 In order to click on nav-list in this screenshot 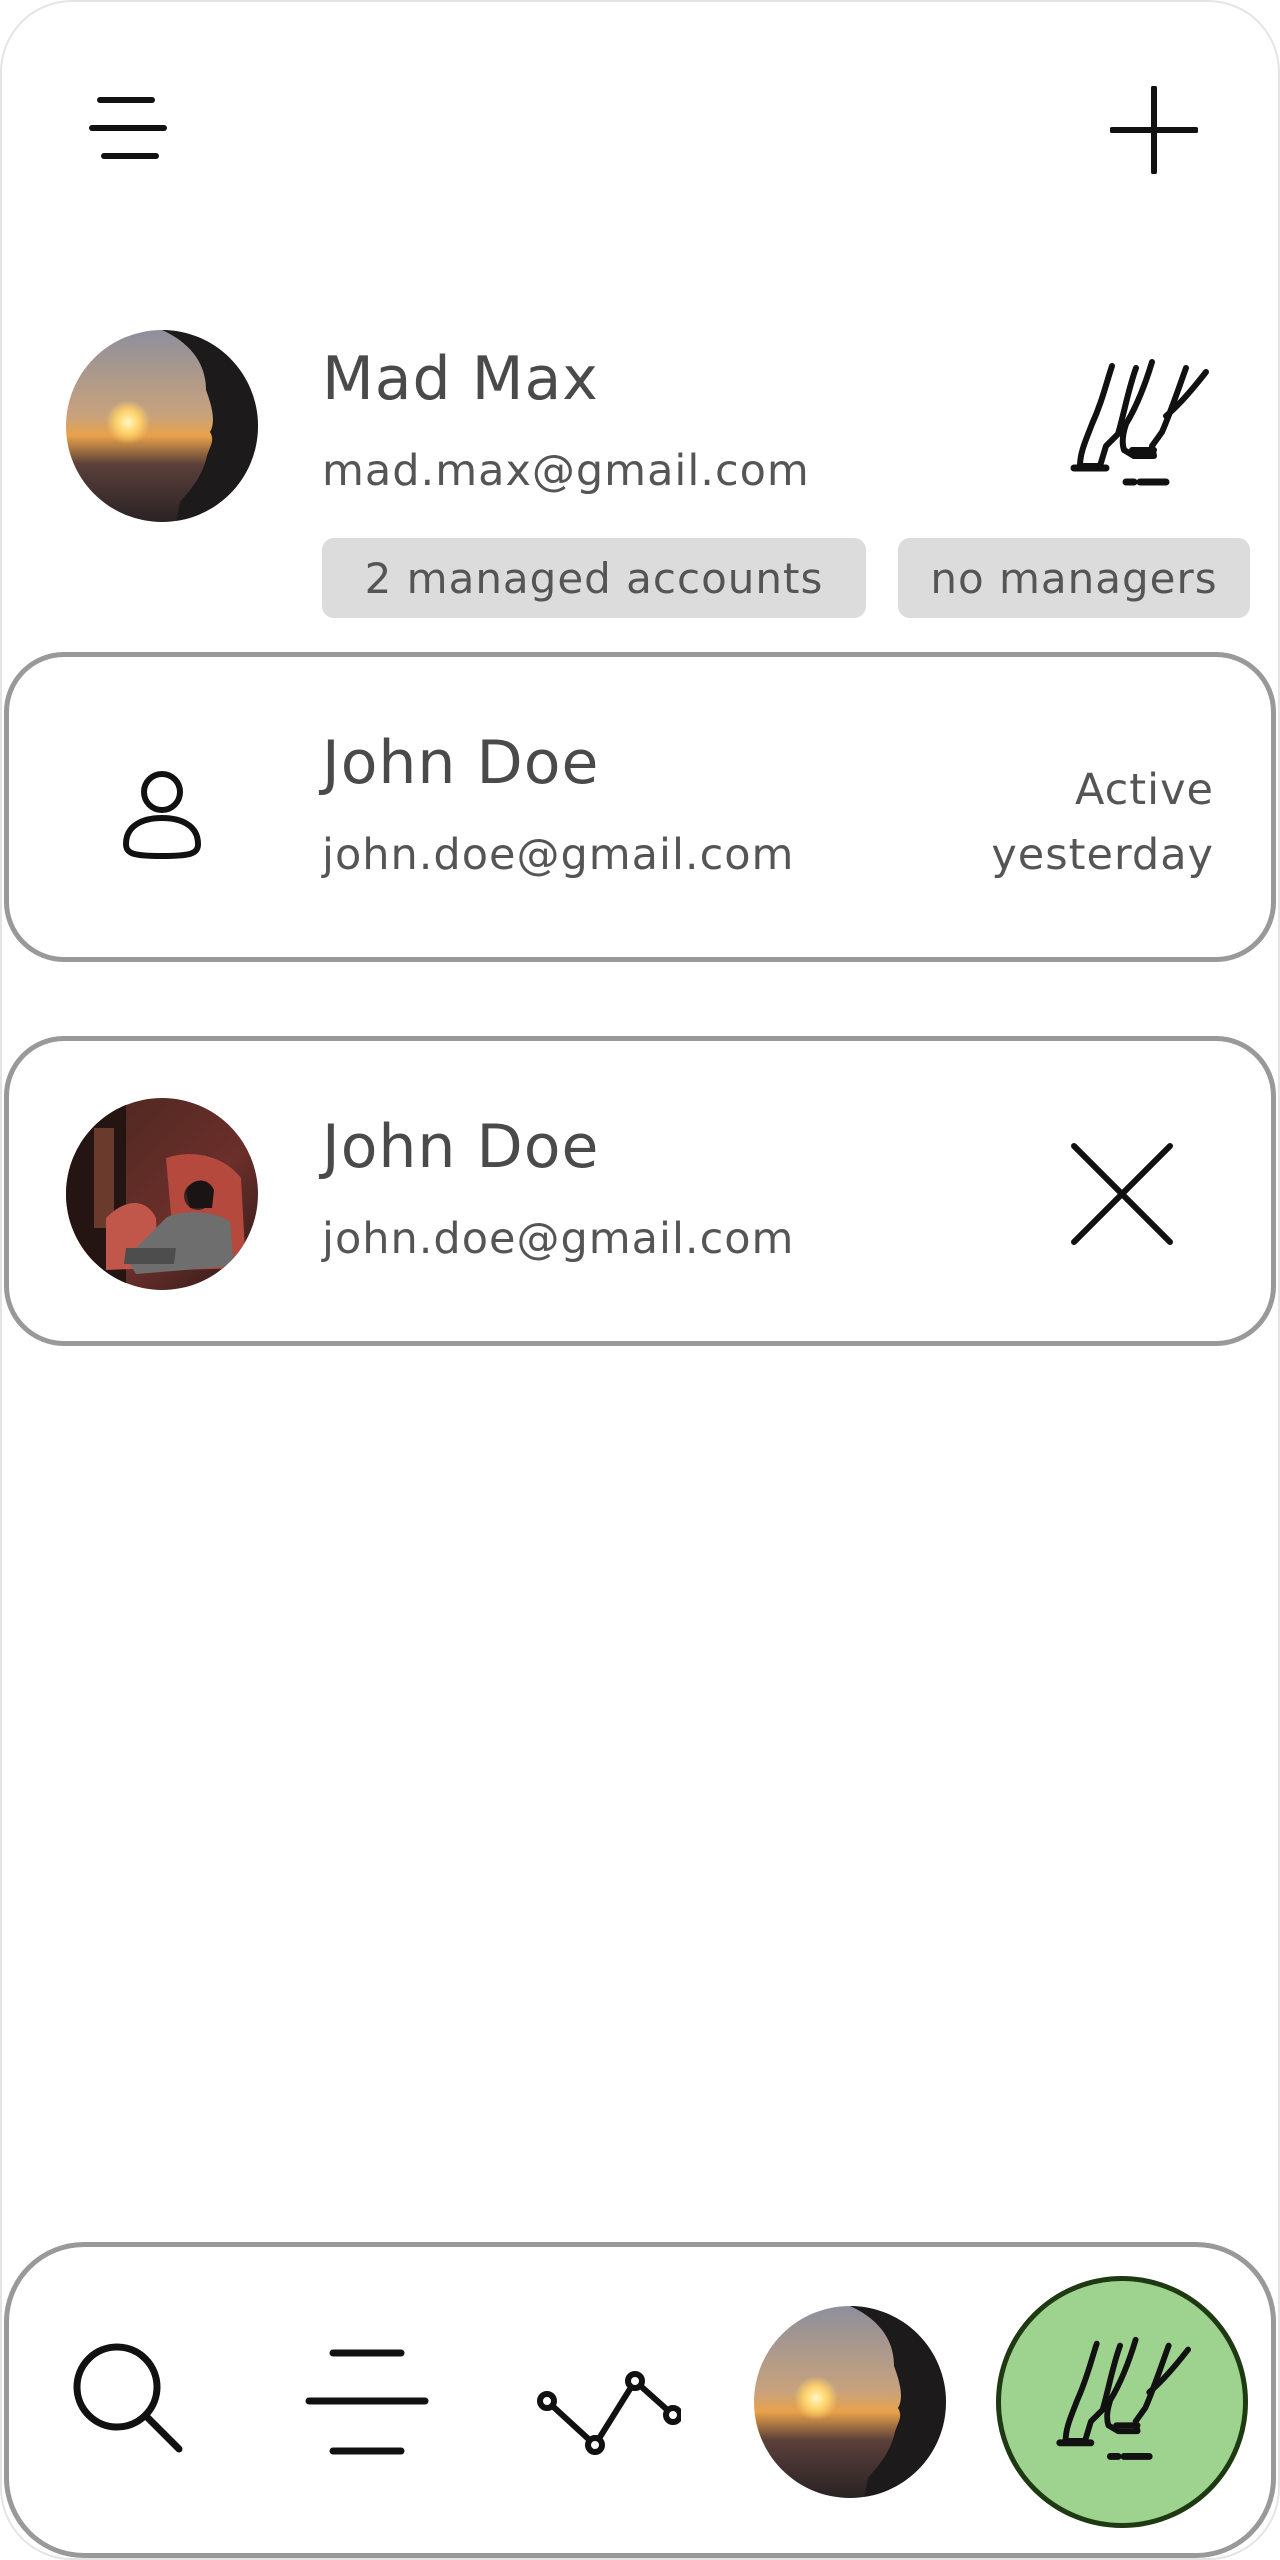, I will do `click(367, 2402)`.